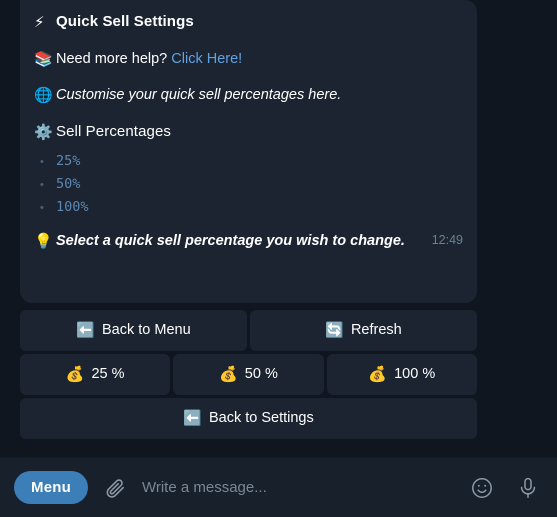 This screenshot has width=557, height=517. What do you see at coordinates (248, 59) in the screenshot?
I see `help-row: 📚 Need more help? Click Here!` at bounding box center [248, 59].